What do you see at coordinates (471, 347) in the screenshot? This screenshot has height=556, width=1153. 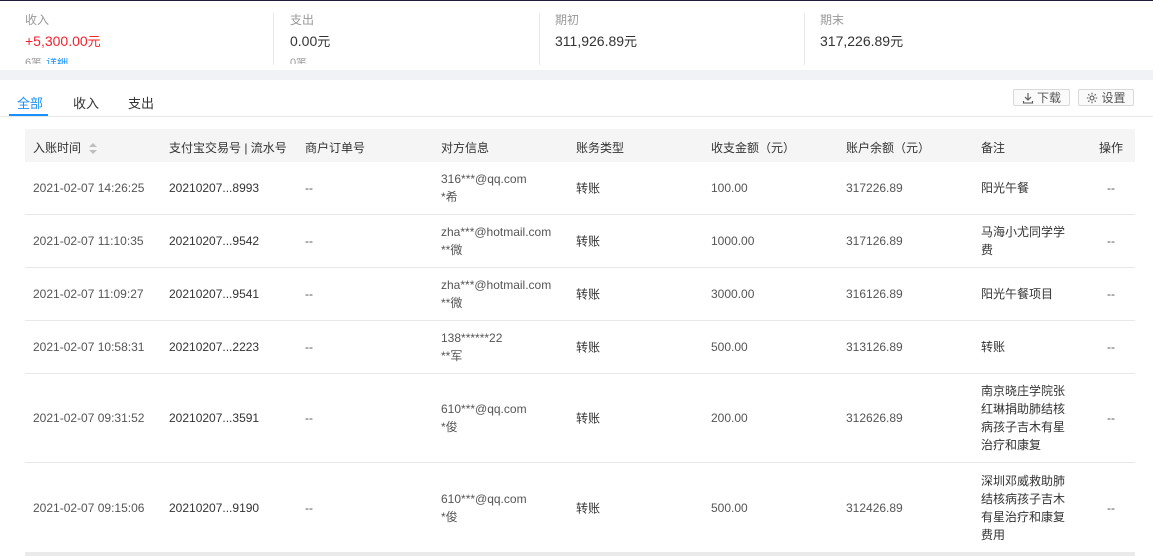 I see `cell-party: 138******22 **军` at bounding box center [471, 347].